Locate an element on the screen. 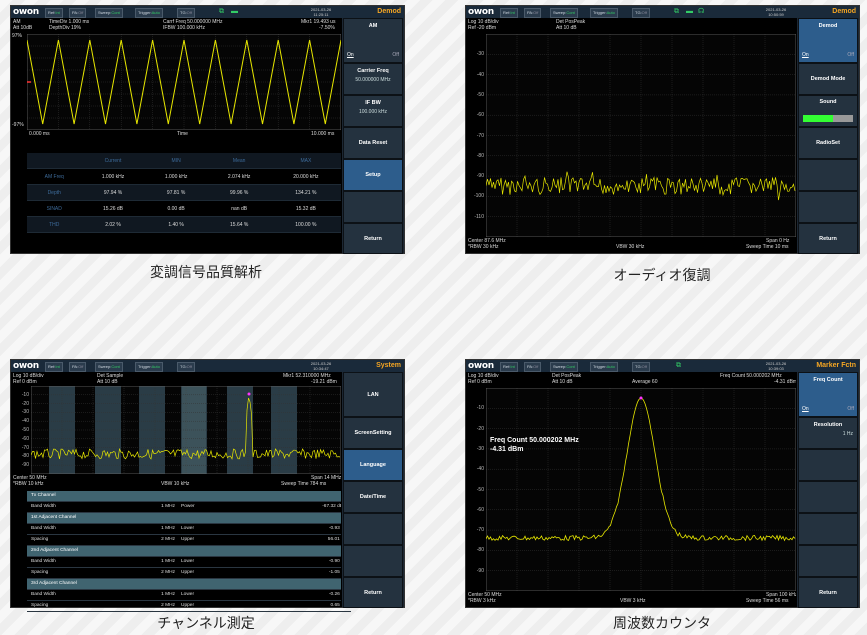  y-tick-label: -10 is located at coordinates (25, 394).